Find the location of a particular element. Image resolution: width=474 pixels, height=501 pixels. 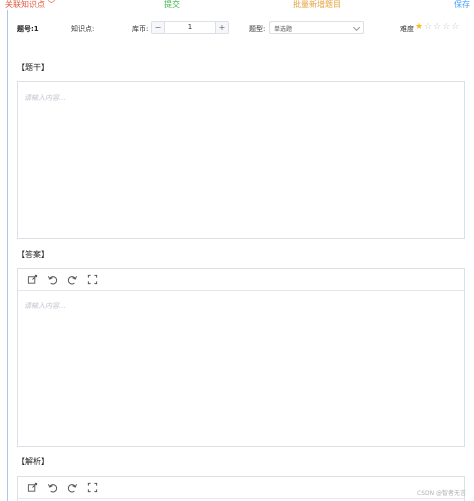

related-knowledge-dropdown: 关联知识点 ﹀ is located at coordinates (30, 5).